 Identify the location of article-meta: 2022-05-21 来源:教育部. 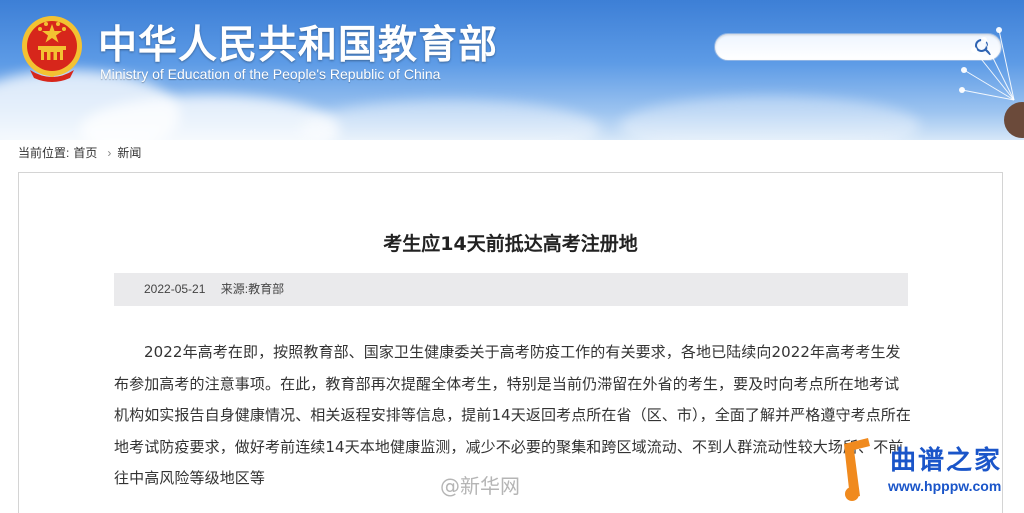
(511, 289).